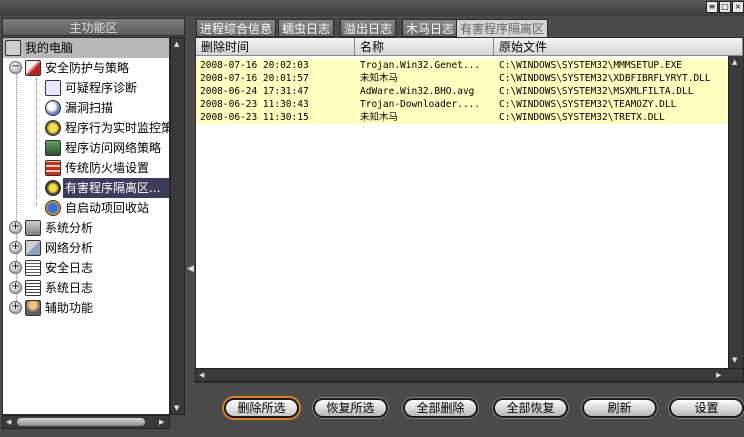 The height and width of the screenshot is (437, 744). I want to click on cell-original-file: C:\WINDOWS\SYSTEM32\TEAMOZY.DLL, so click(588, 104).